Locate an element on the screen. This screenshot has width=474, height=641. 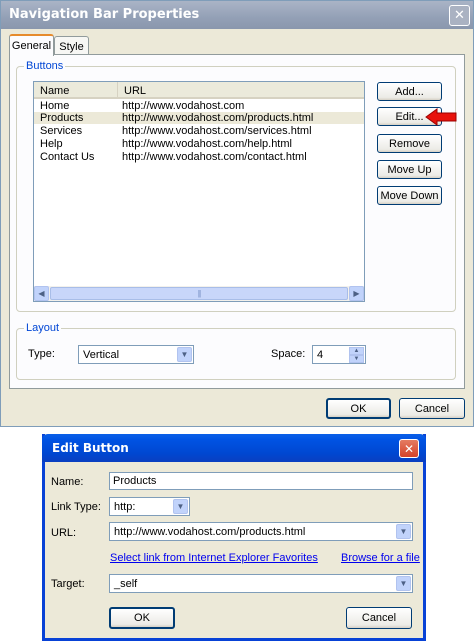
horizontal-scrollbar: ◀ ||| ▶ is located at coordinates (199, 293).